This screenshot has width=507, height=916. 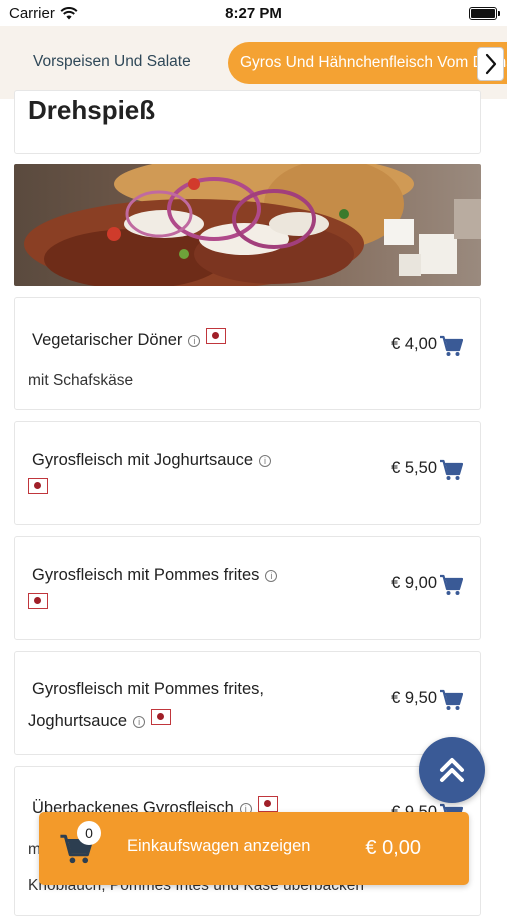 What do you see at coordinates (247, 122) in the screenshot?
I see `section-heading-card: Drehspieß` at bounding box center [247, 122].